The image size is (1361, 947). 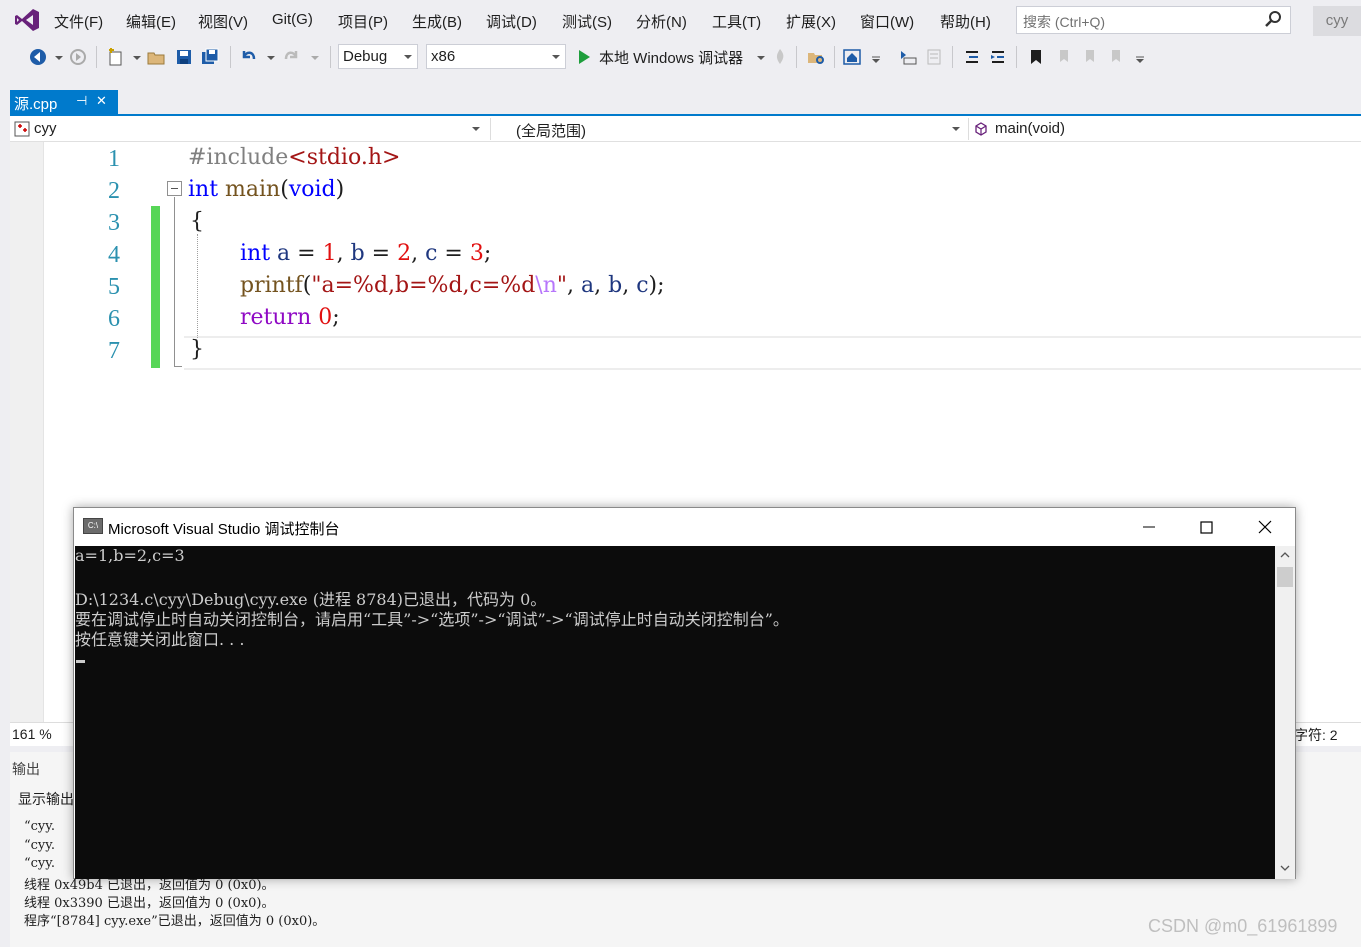 I want to click on menu-project: 项目(P), so click(x=363, y=21).